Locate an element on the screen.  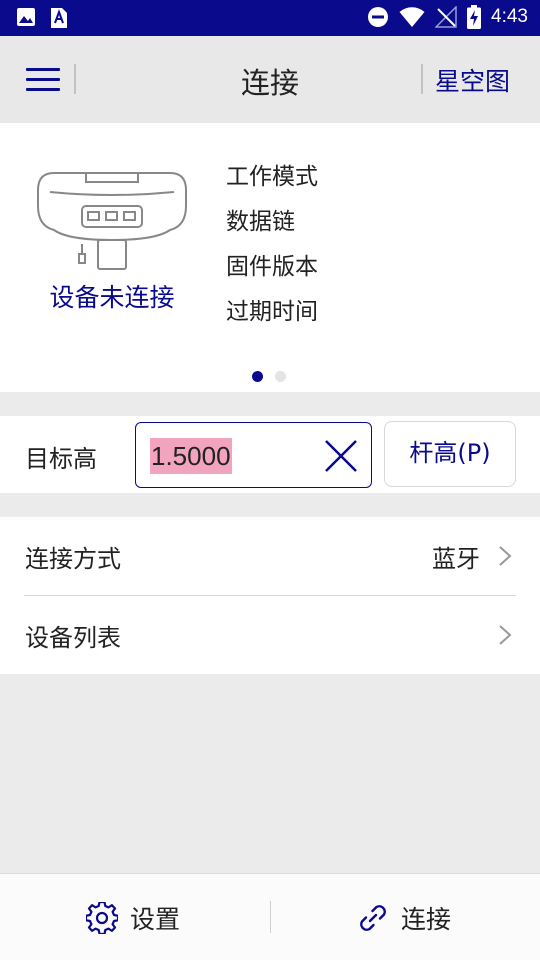
target-height-label: 目标高 is located at coordinates (61, 459).